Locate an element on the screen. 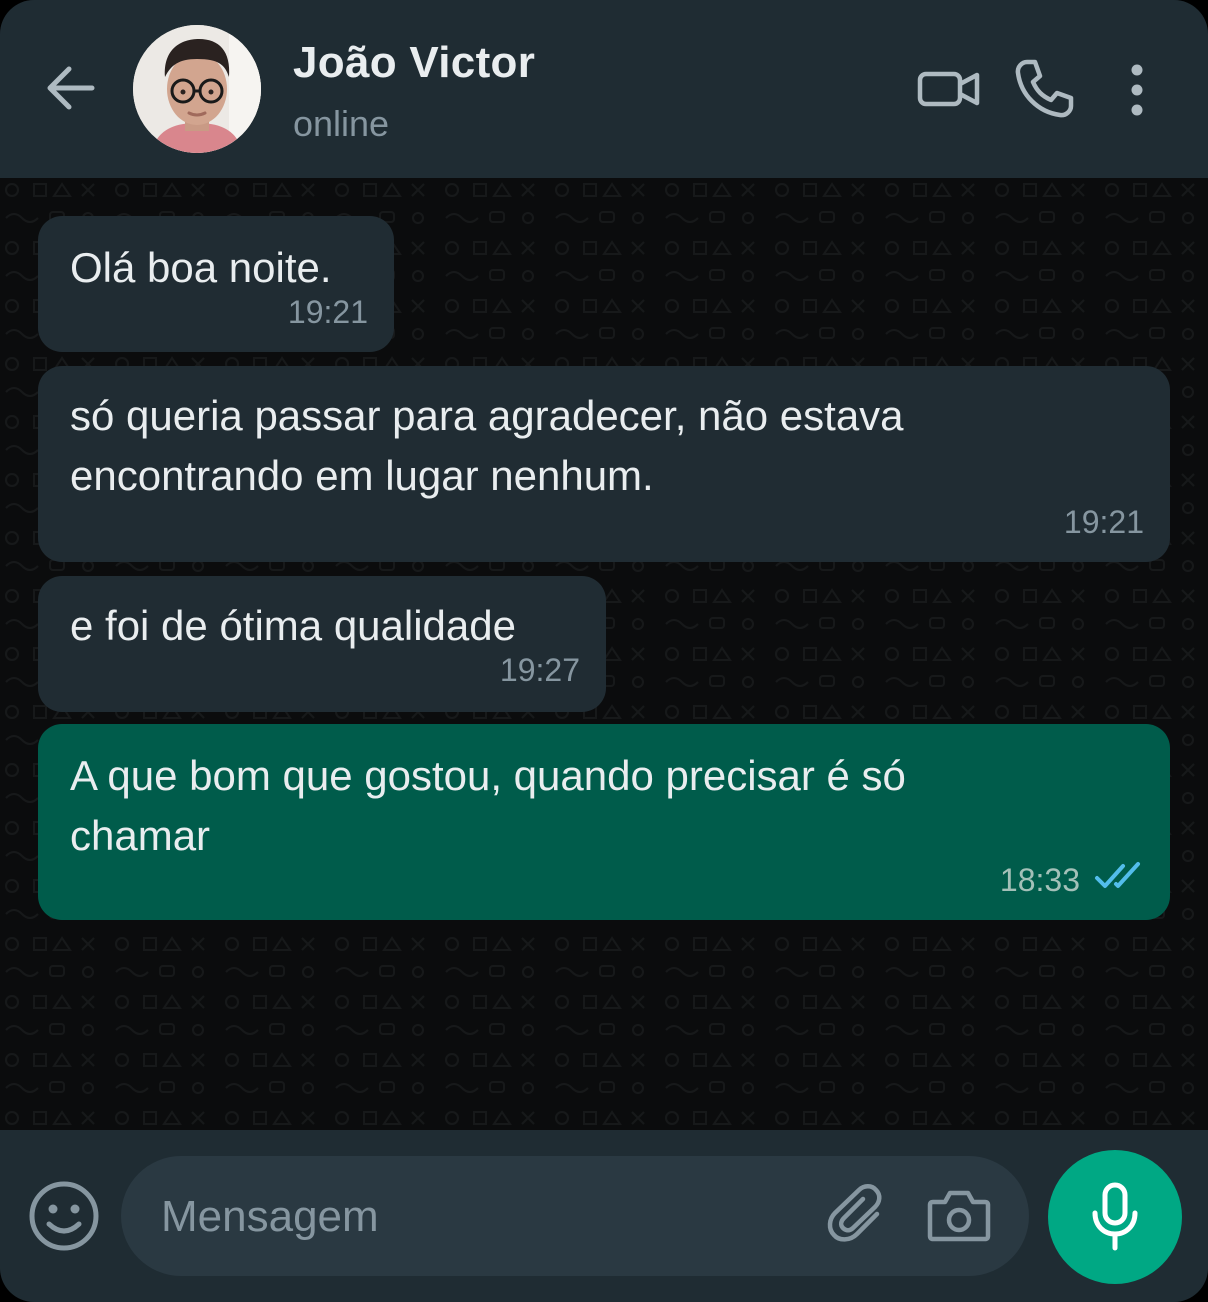  double-check-read-icon is located at coordinates (1118, 878).